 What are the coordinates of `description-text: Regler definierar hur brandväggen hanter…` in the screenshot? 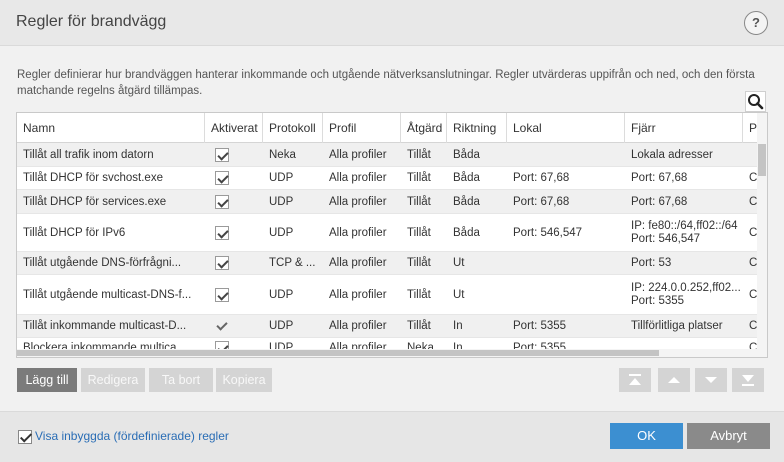 It's located at (386, 83).